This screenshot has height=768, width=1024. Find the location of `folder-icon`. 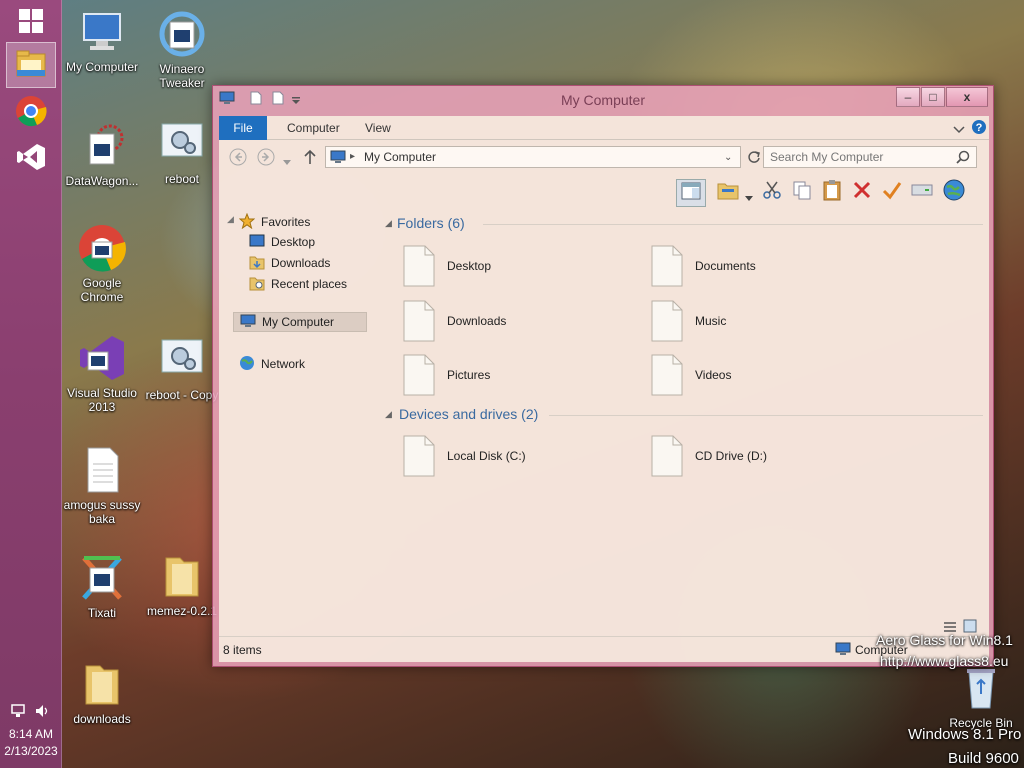

folder-icon is located at coordinates (182, 576).